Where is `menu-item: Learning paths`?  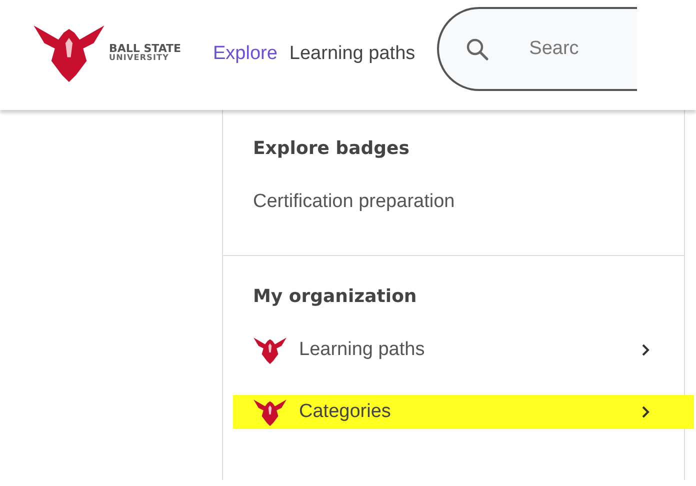
menu-item: Learning paths is located at coordinates (463, 350).